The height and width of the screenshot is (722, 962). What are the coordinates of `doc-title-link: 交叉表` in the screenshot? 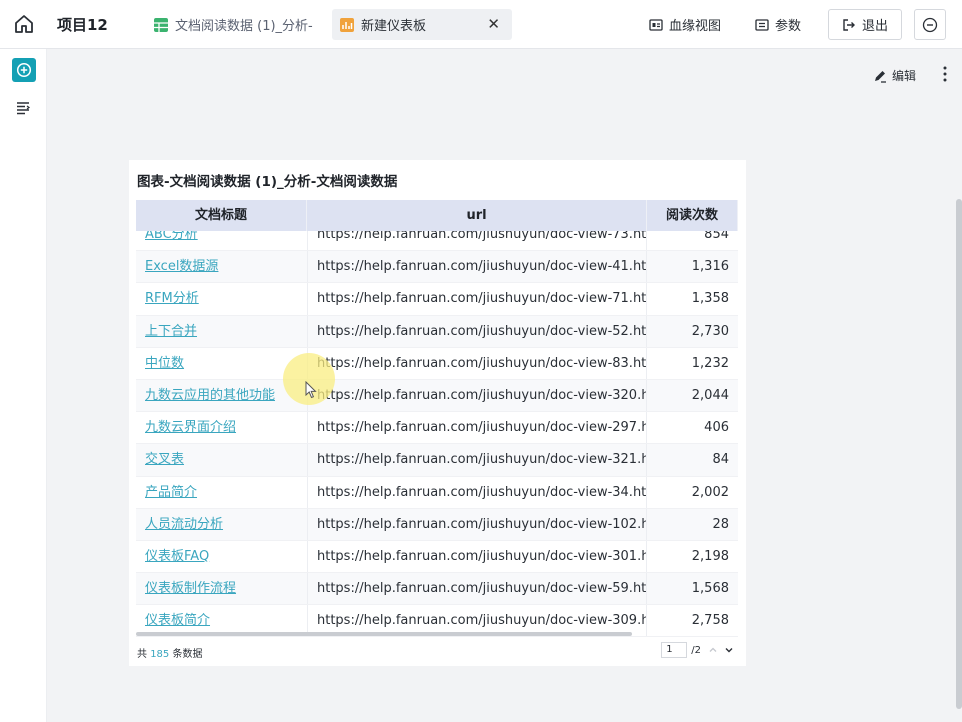 It's located at (221, 459).